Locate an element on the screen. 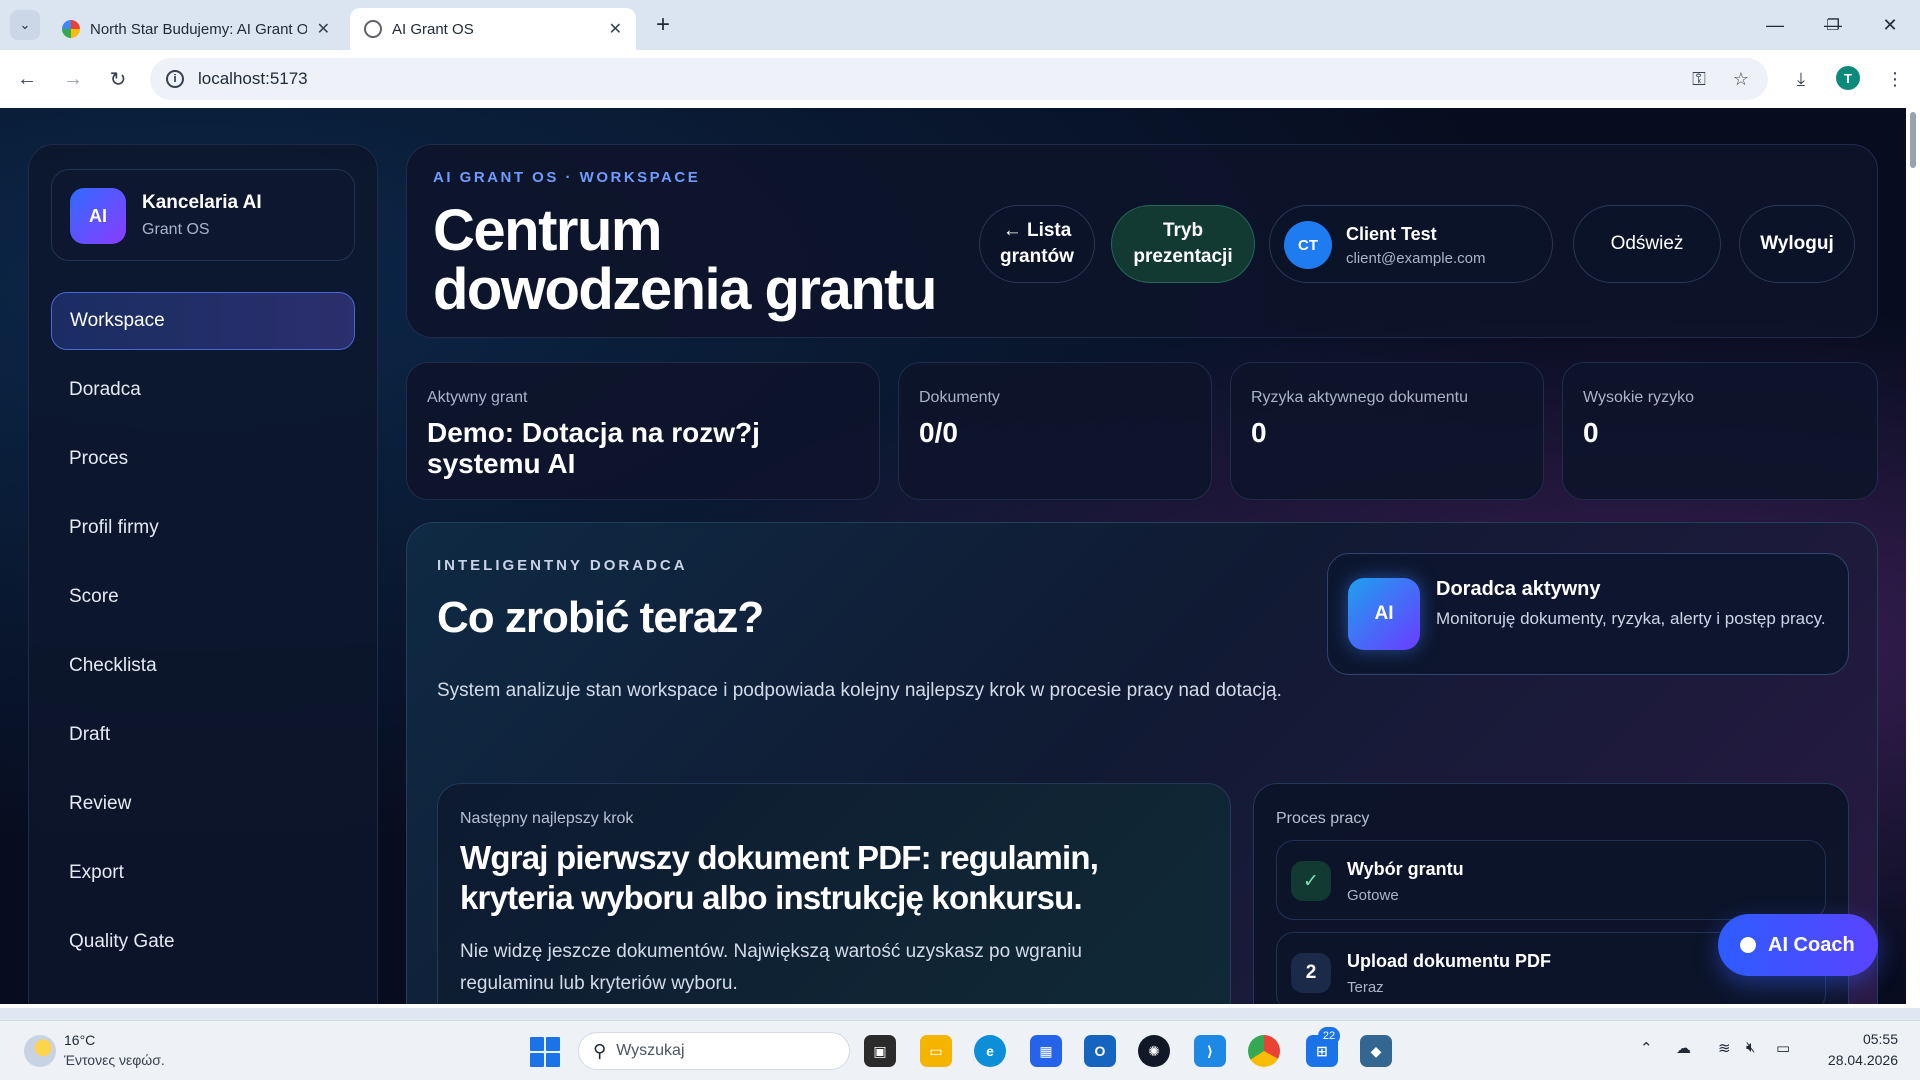  grants-list-button: ← Lista grantów is located at coordinates (1037, 244).